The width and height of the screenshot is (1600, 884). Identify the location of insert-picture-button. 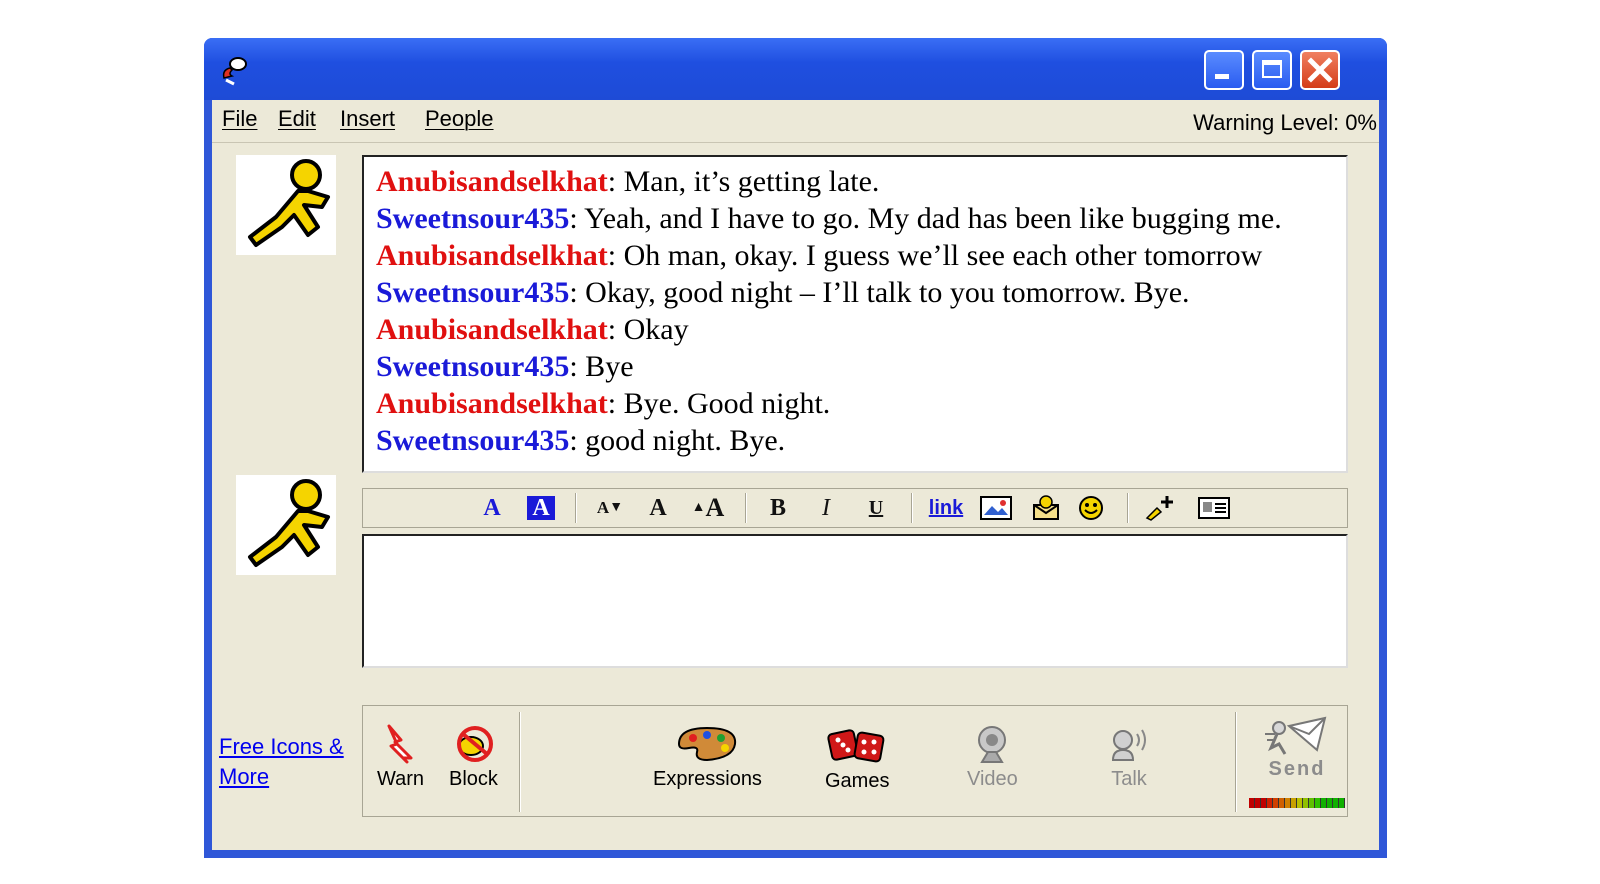
(996, 508).